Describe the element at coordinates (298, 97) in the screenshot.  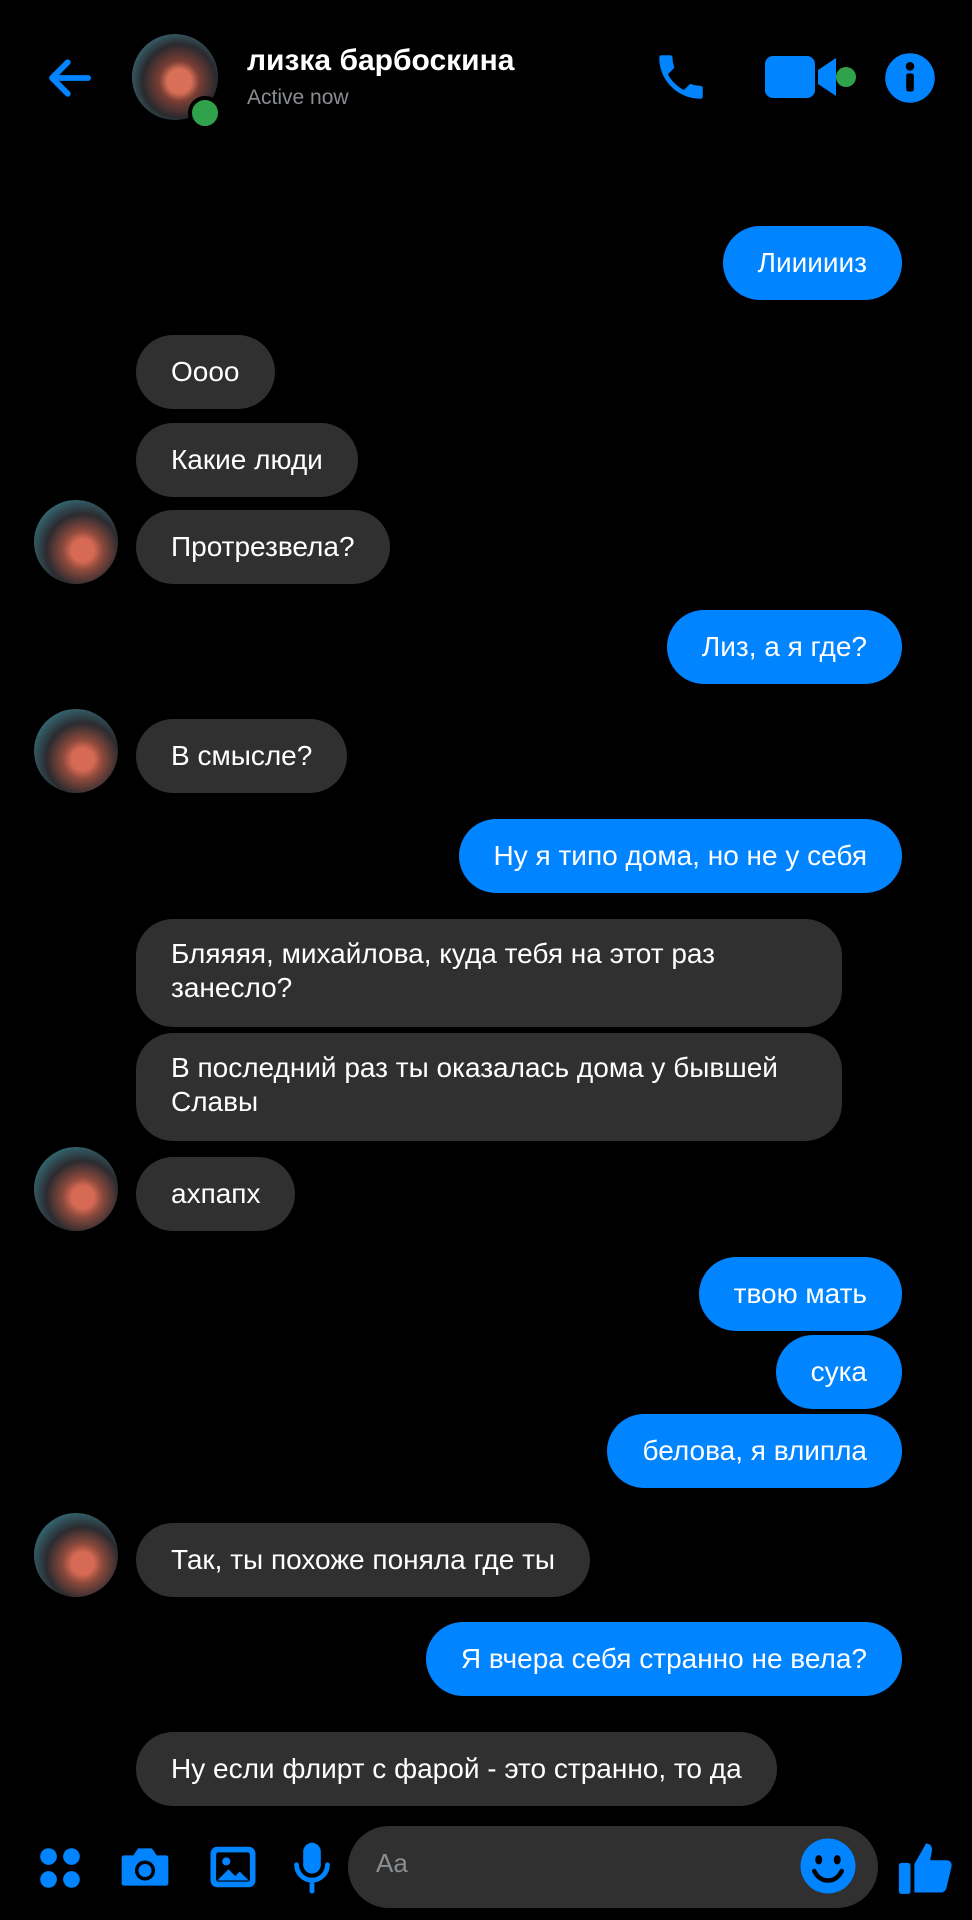
I see `contact-status: Active now` at that location.